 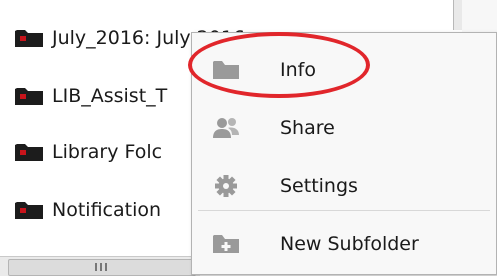 I want to click on menu-item-new-subfolder: New Subfolder, so click(x=344, y=244).